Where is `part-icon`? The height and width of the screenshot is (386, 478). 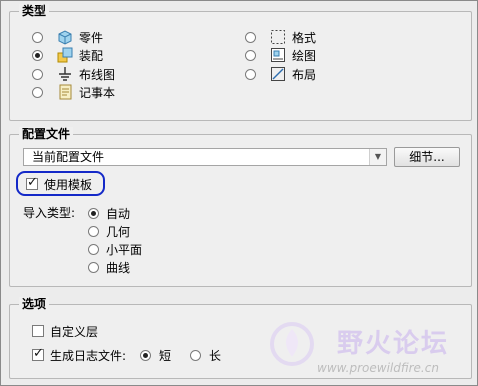 part-icon is located at coordinates (65, 37).